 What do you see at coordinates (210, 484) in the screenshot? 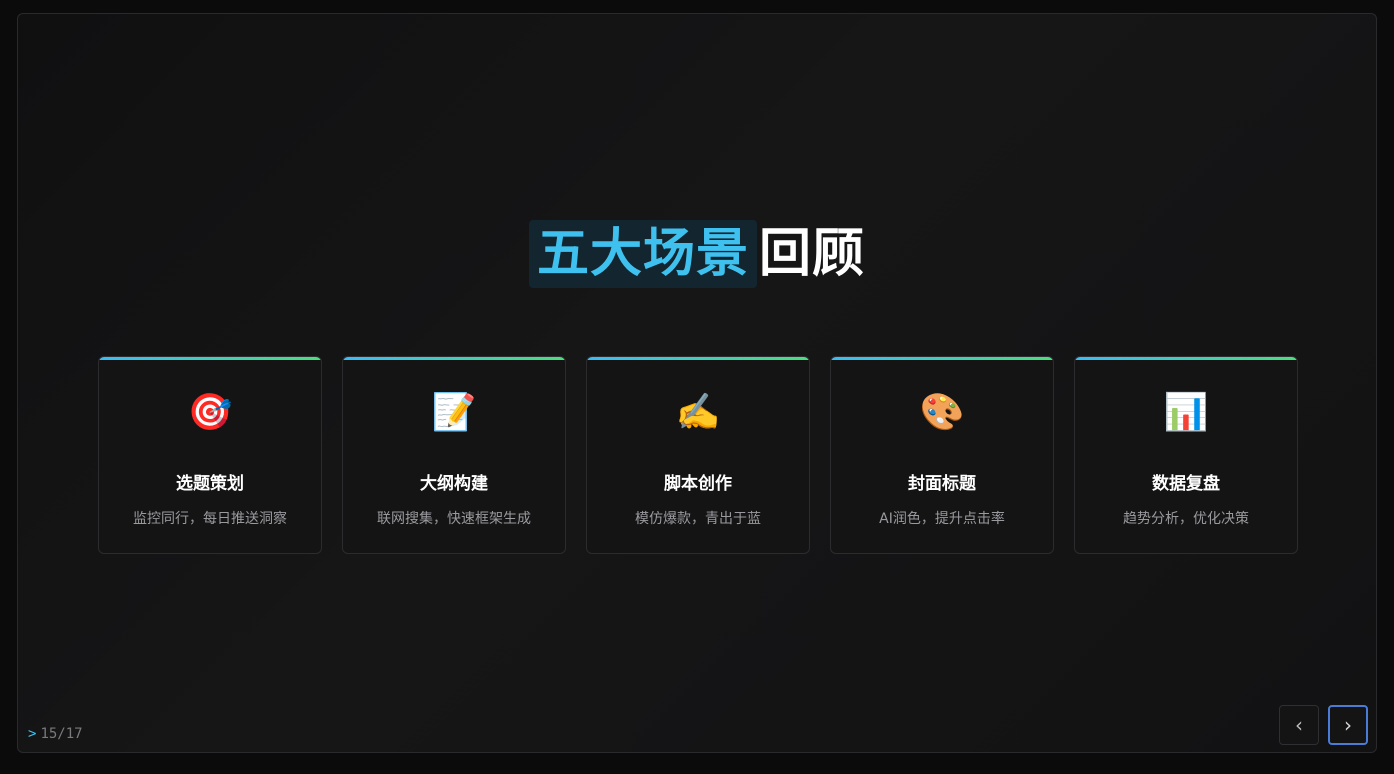
I see `card-title: 选题策划` at bounding box center [210, 484].